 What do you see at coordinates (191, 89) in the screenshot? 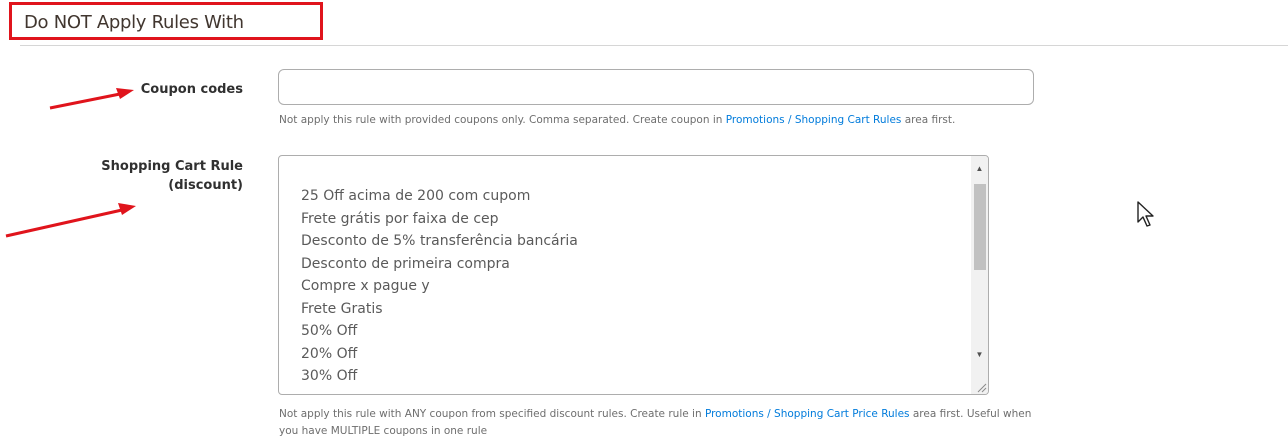
I see `coupon-codes-label: Coupon codes` at bounding box center [191, 89].